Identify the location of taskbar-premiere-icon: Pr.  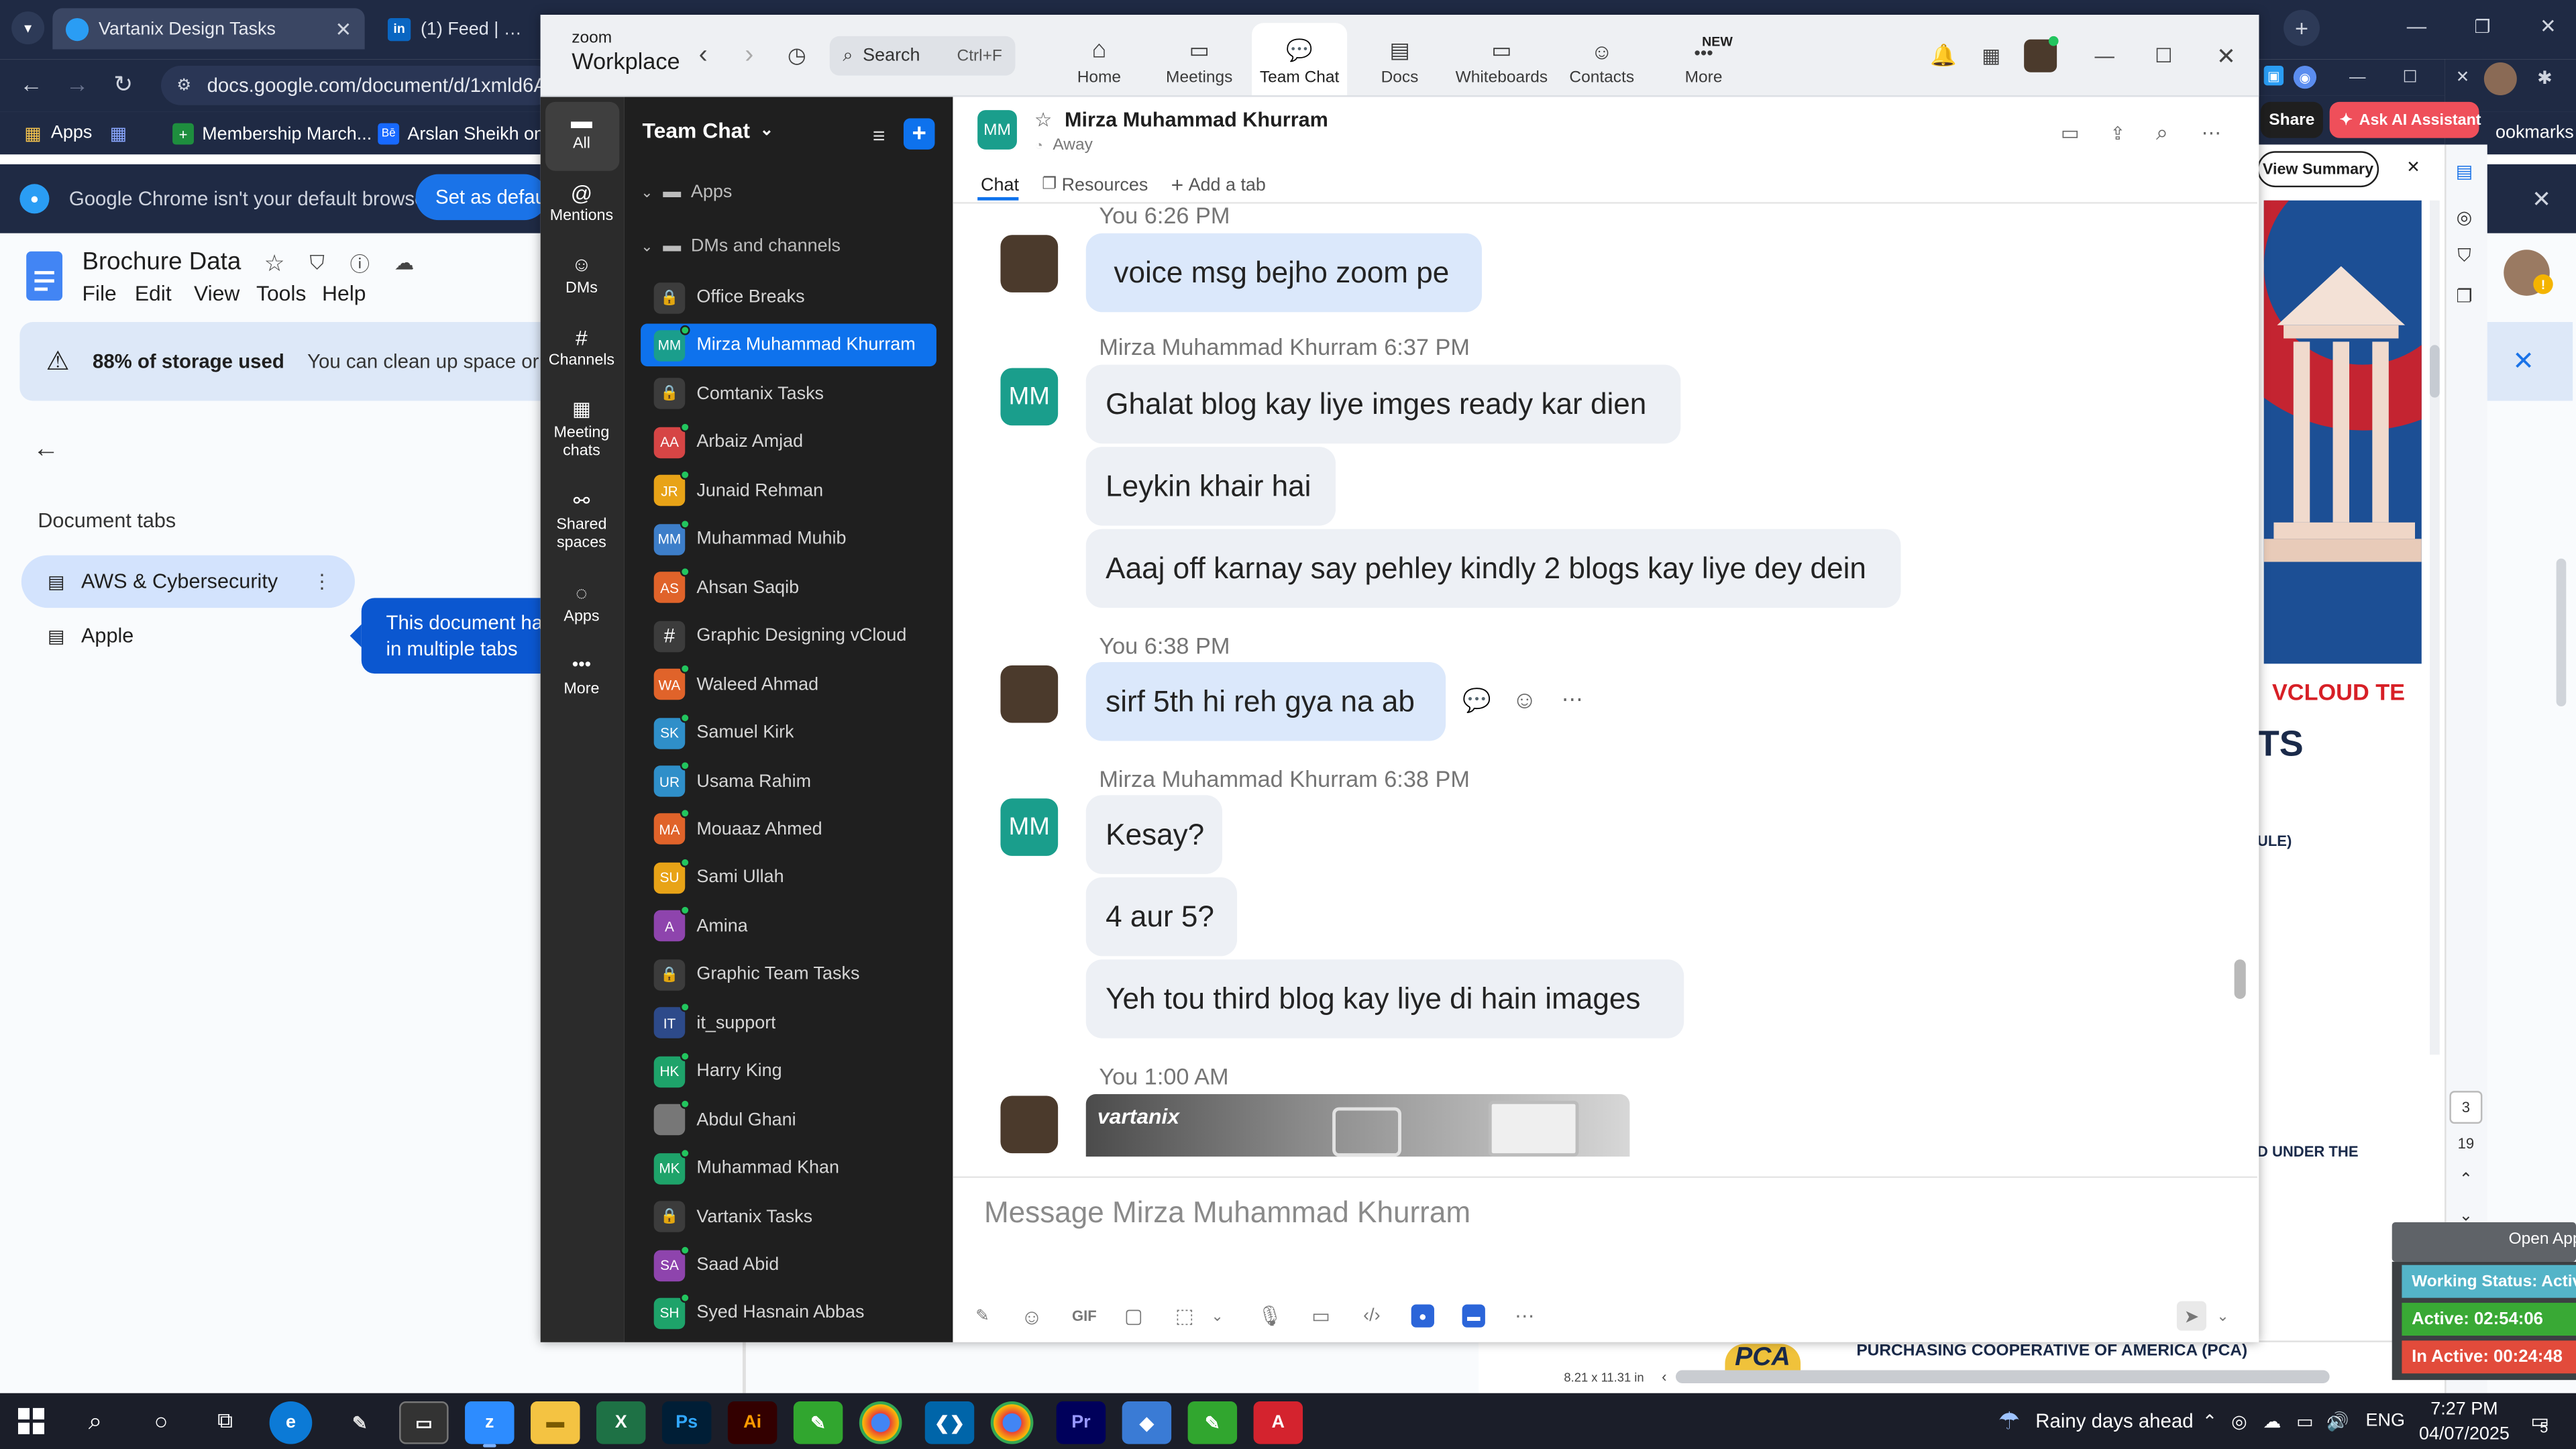
(1081, 1422).